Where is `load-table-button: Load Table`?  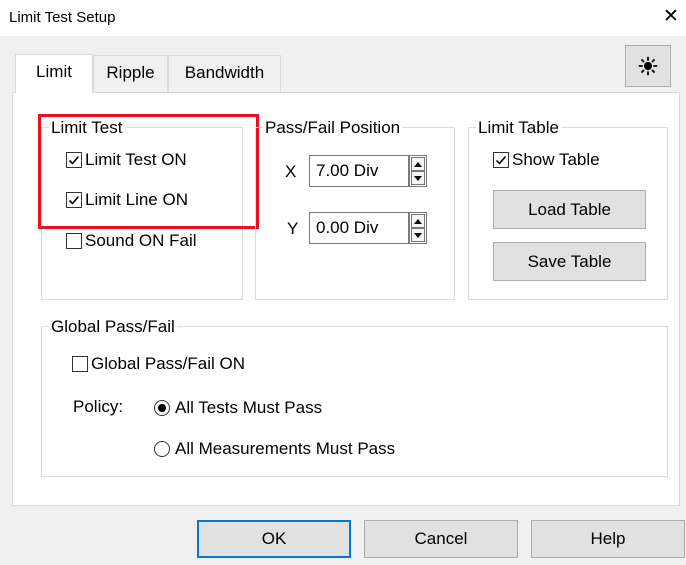
load-table-button: Load Table is located at coordinates (569, 209).